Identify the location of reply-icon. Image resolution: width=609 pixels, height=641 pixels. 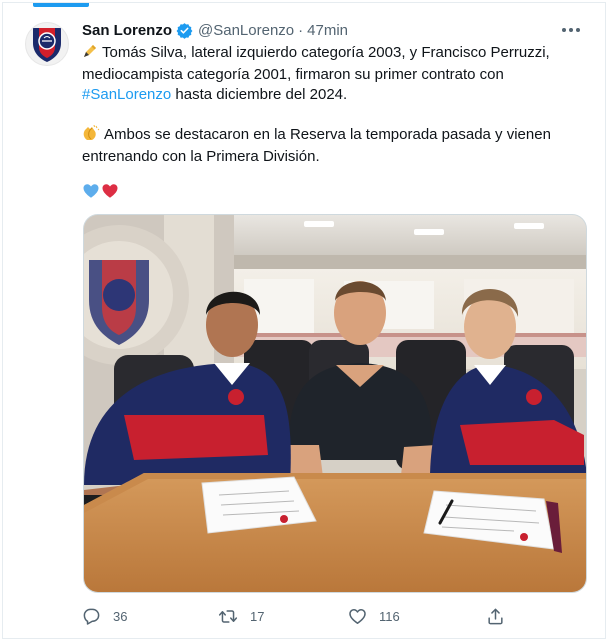
(91, 616).